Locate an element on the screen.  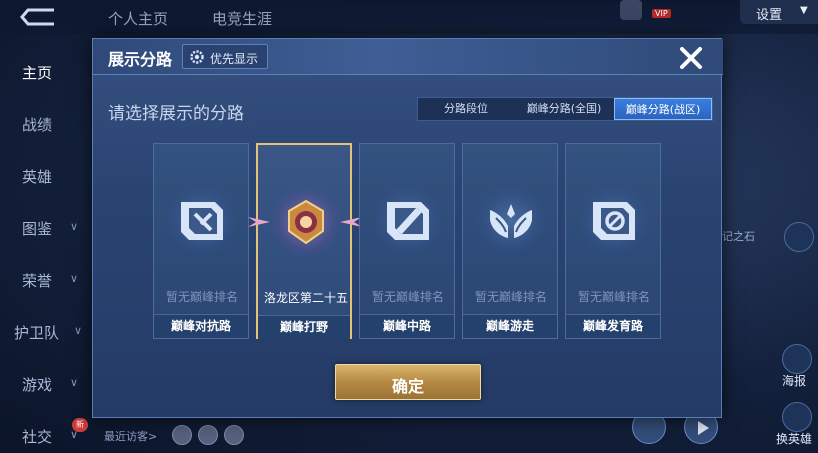
sidebar-item-games: 游戏 ∨ is located at coordinates (46, 384).